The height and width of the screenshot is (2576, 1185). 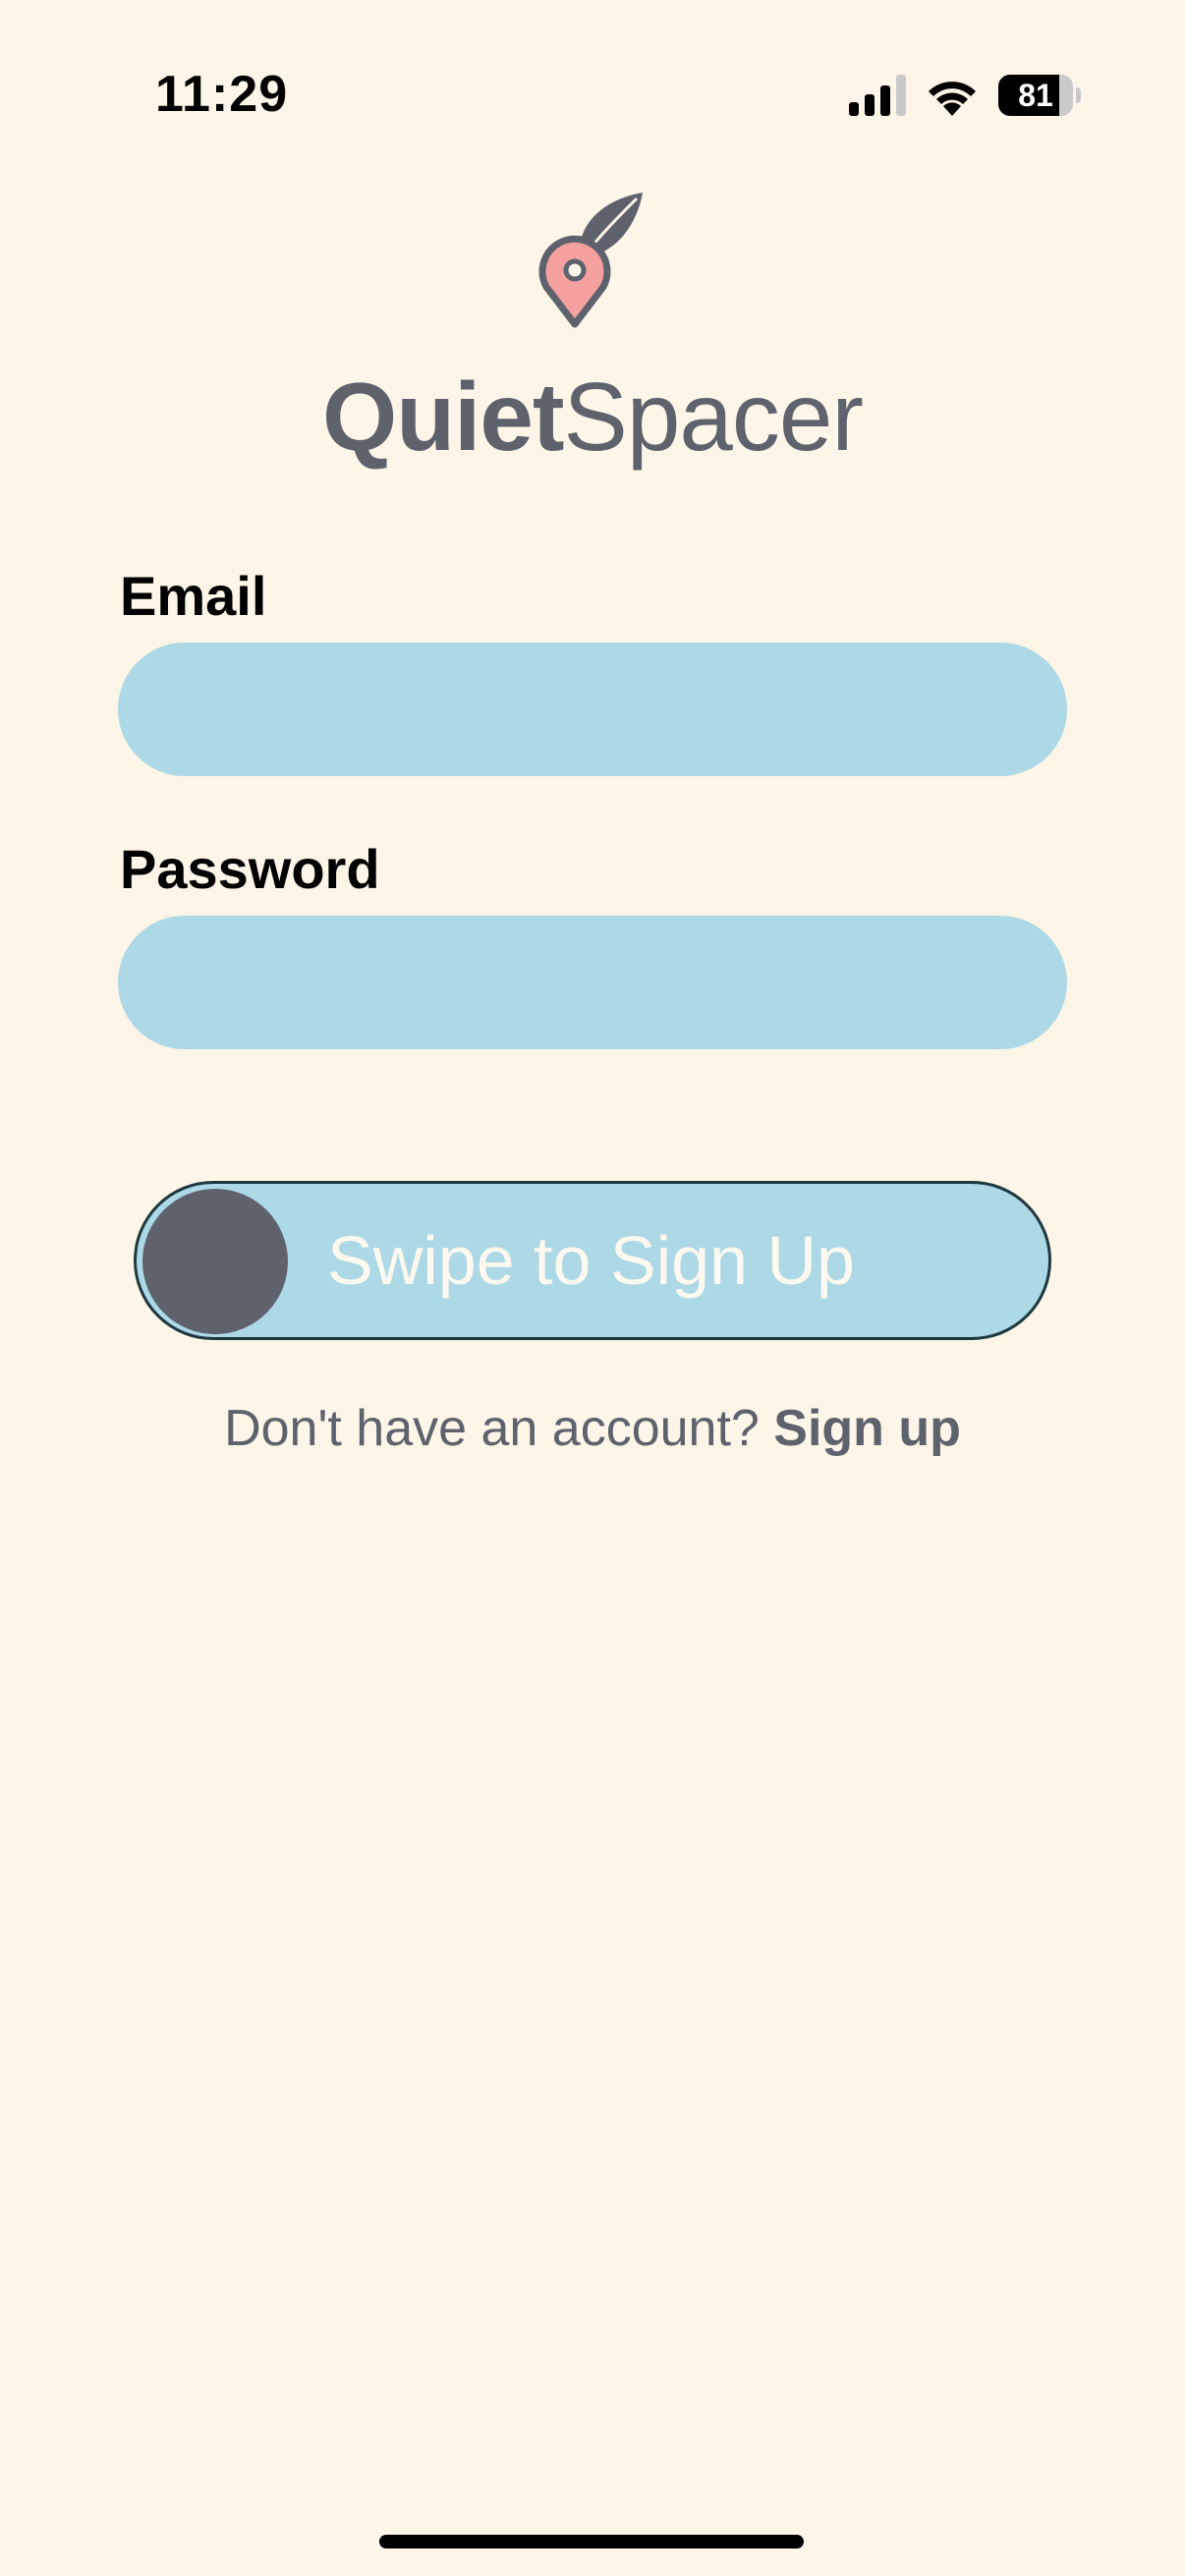 What do you see at coordinates (714, 417) in the screenshot?
I see `app-title-light: Spacer` at bounding box center [714, 417].